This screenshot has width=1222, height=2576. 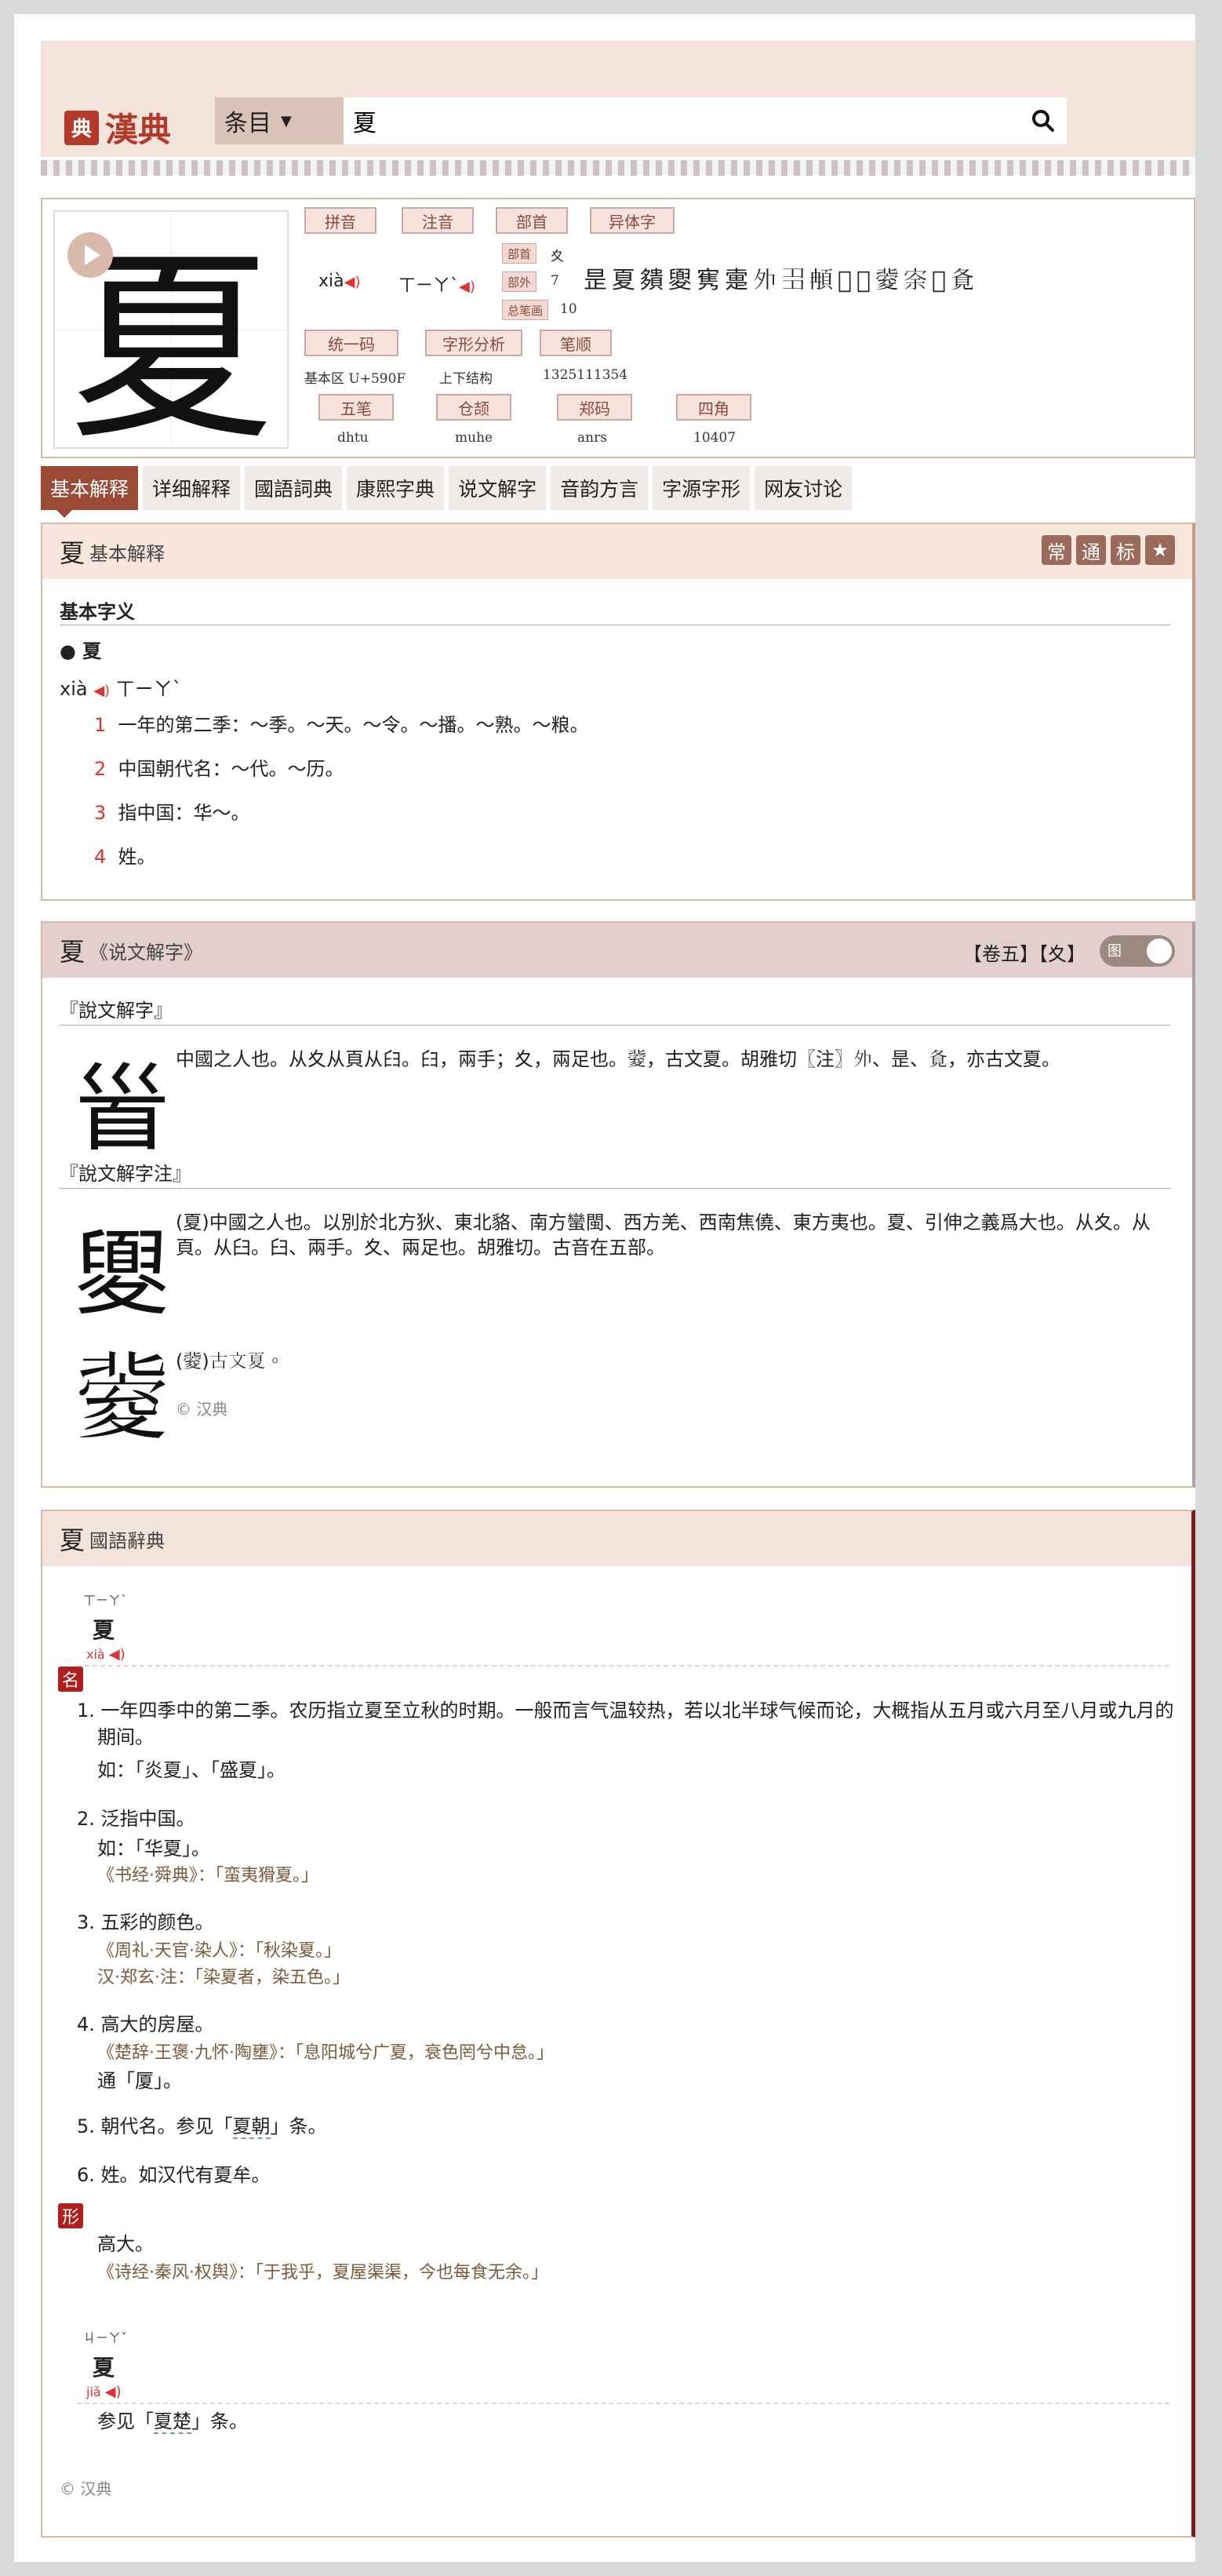 I want to click on zhengma-tag: 郑码, so click(x=594, y=407).